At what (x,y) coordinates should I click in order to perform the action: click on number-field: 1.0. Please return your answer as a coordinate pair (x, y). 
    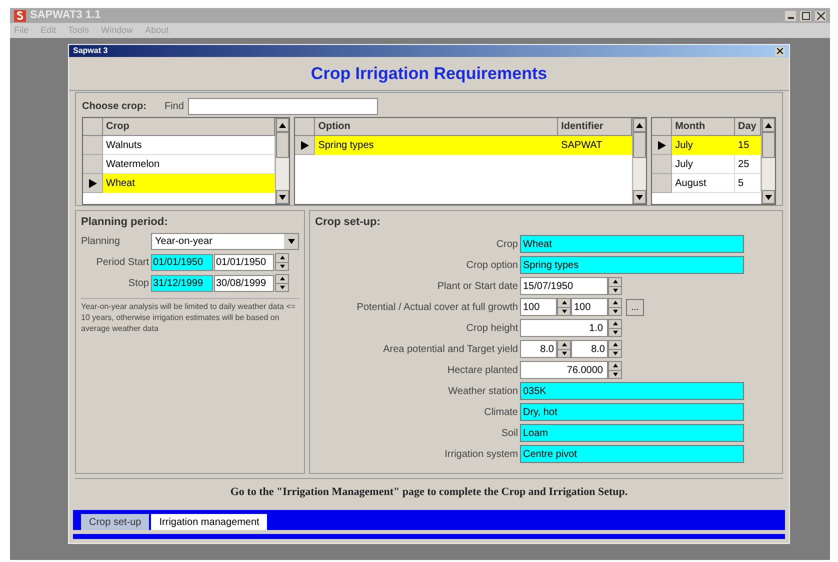
    Looking at the image, I should click on (564, 328).